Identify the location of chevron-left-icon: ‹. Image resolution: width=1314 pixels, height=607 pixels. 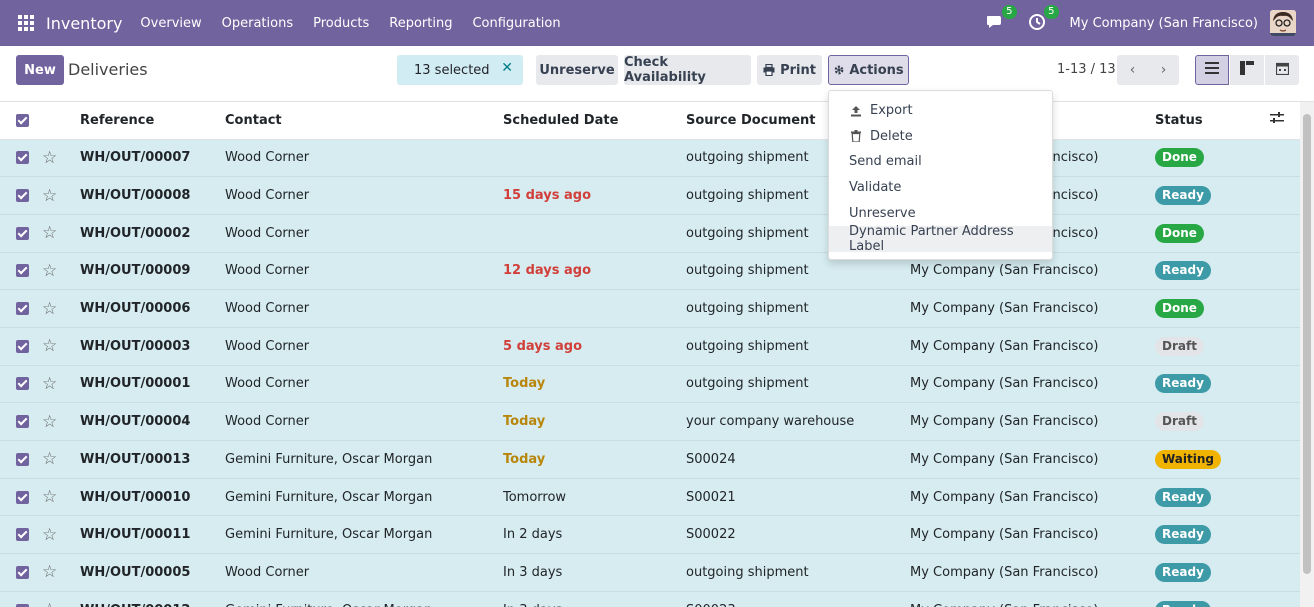
(1132, 70).